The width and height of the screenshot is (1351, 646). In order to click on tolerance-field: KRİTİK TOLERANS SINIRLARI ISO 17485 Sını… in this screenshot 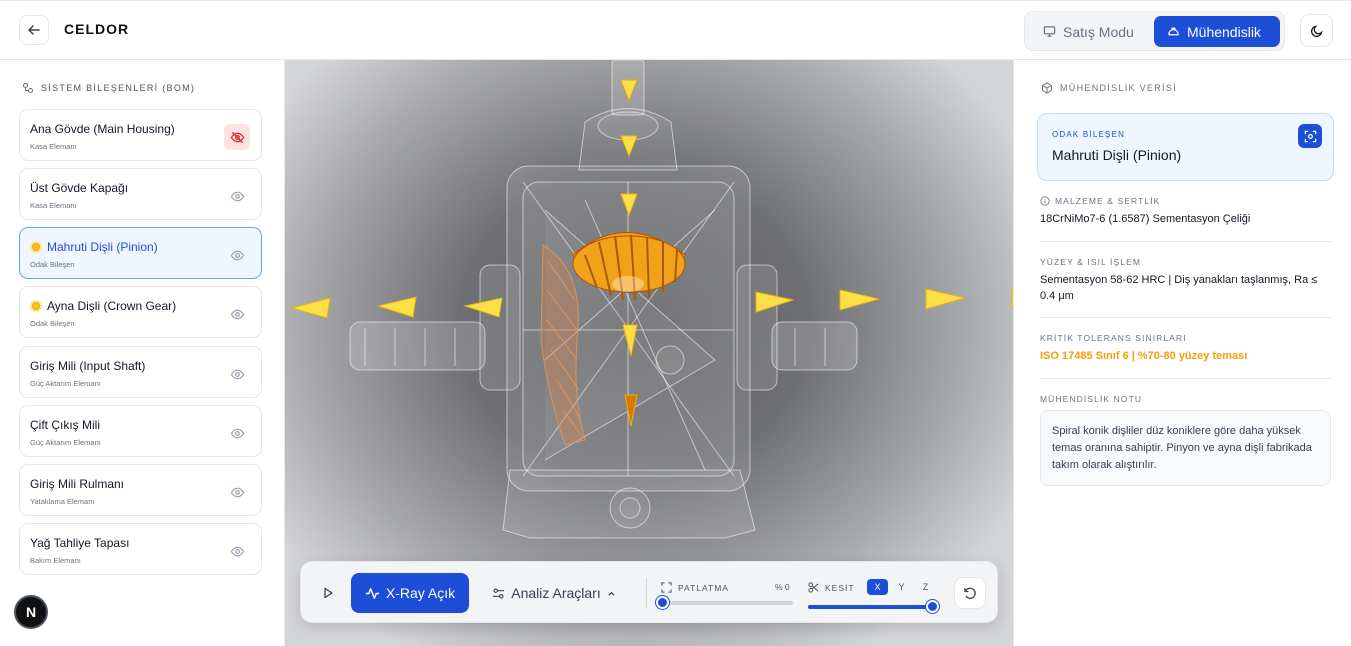, I will do `click(1186, 348)`.